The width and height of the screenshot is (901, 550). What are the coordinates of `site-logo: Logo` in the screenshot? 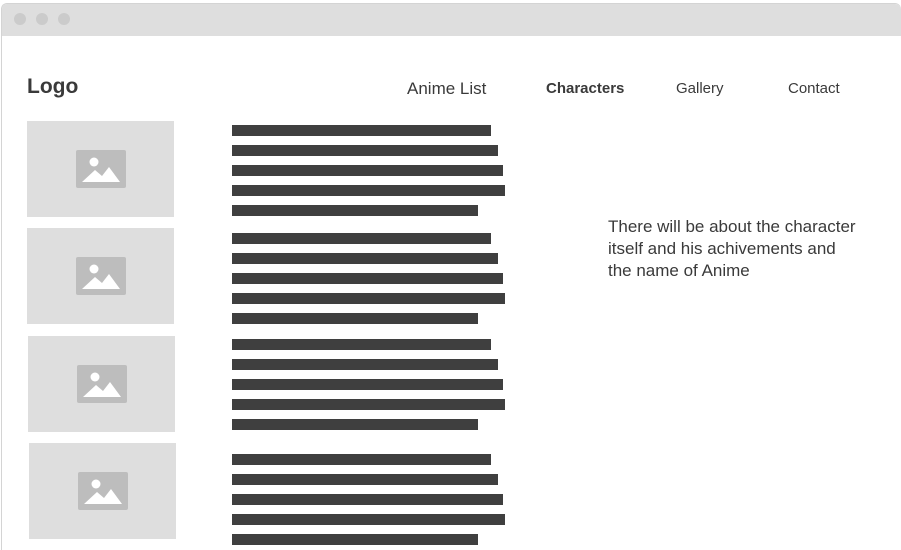 It's located at (52, 87).